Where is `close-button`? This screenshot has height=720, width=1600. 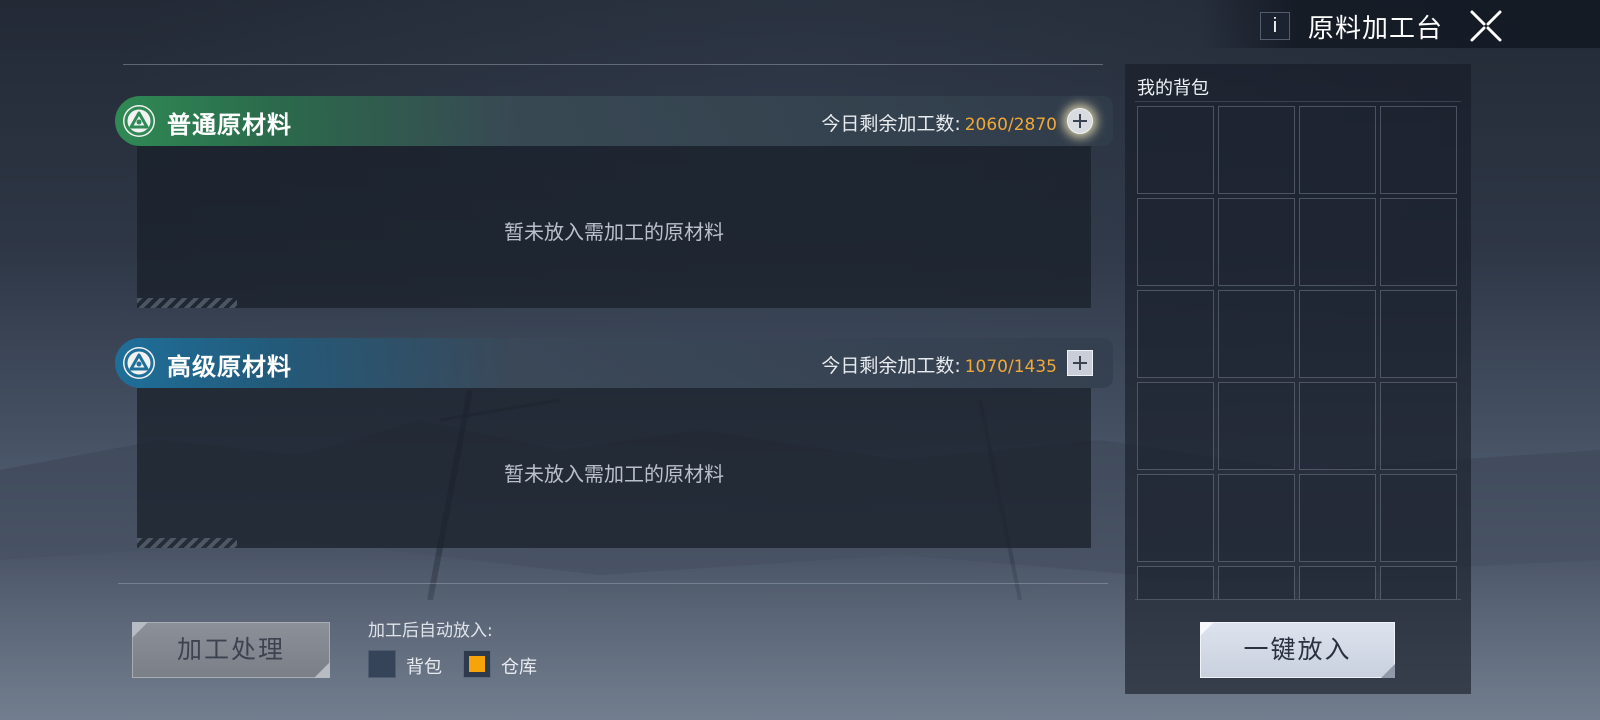 close-button is located at coordinates (1486, 26).